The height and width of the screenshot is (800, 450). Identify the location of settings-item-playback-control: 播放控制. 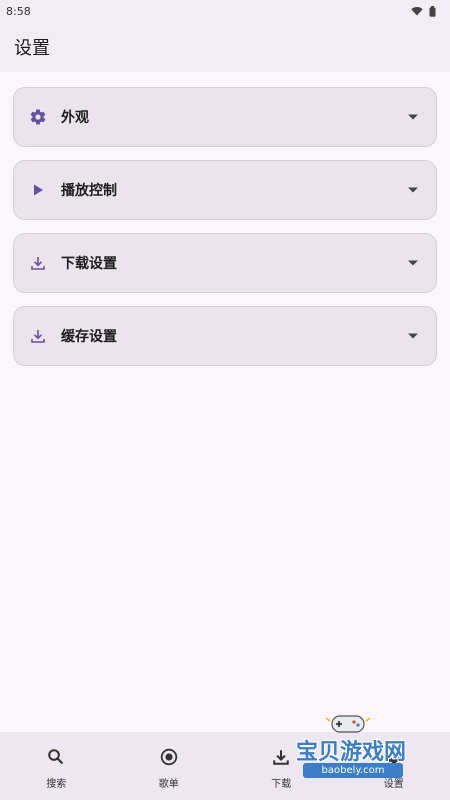
(225, 190).